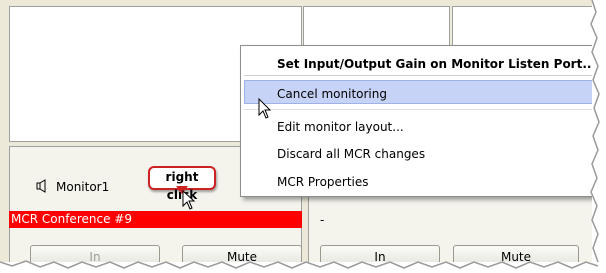 This screenshot has width=606, height=273. Describe the element at coordinates (242, 253) in the screenshot. I see `monitor1-mute-button: Mute` at that location.